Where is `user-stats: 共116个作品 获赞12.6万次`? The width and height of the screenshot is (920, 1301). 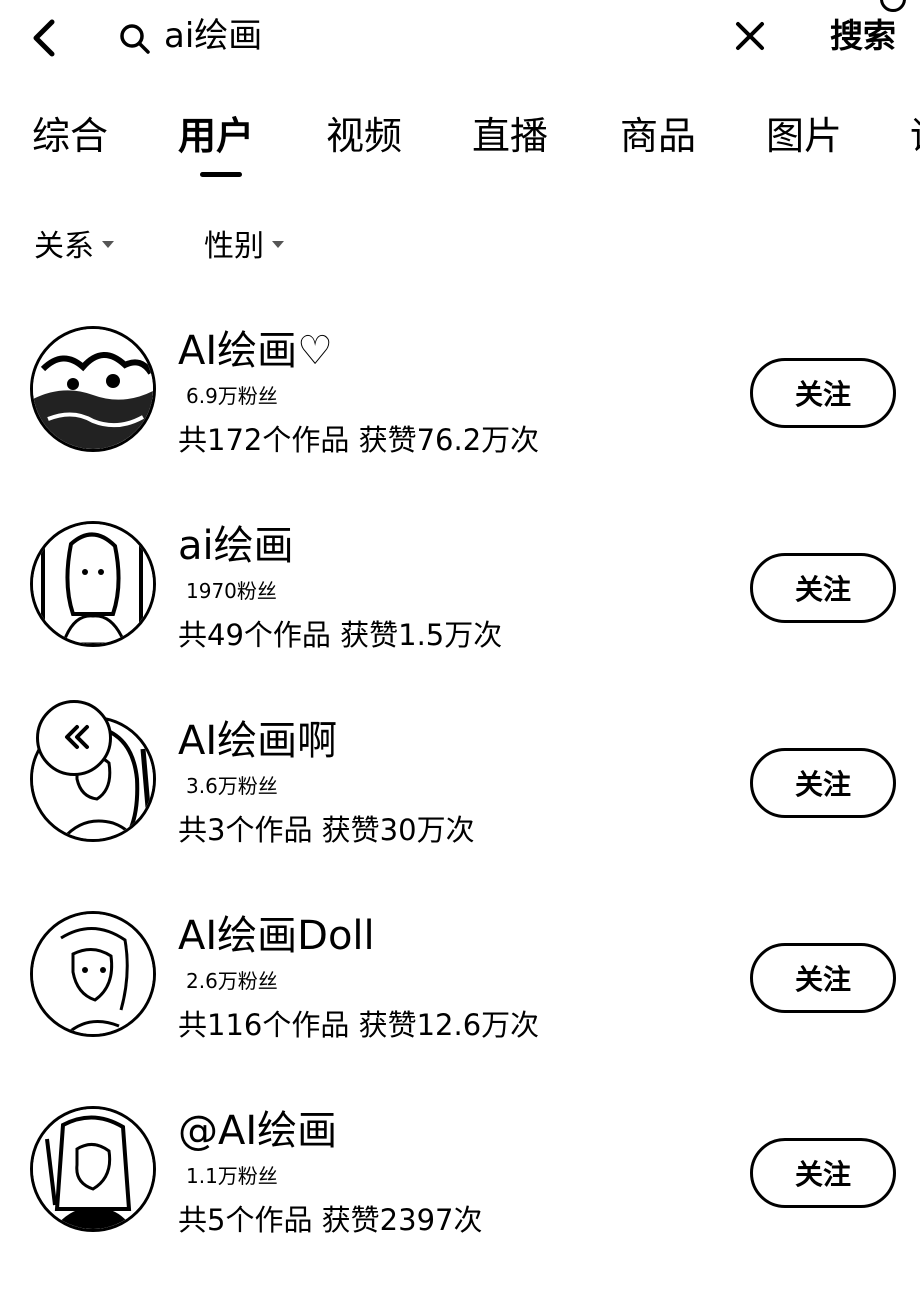
user-stats: 共116个作品 获赞12.6万次 is located at coordinates (359, 1025).